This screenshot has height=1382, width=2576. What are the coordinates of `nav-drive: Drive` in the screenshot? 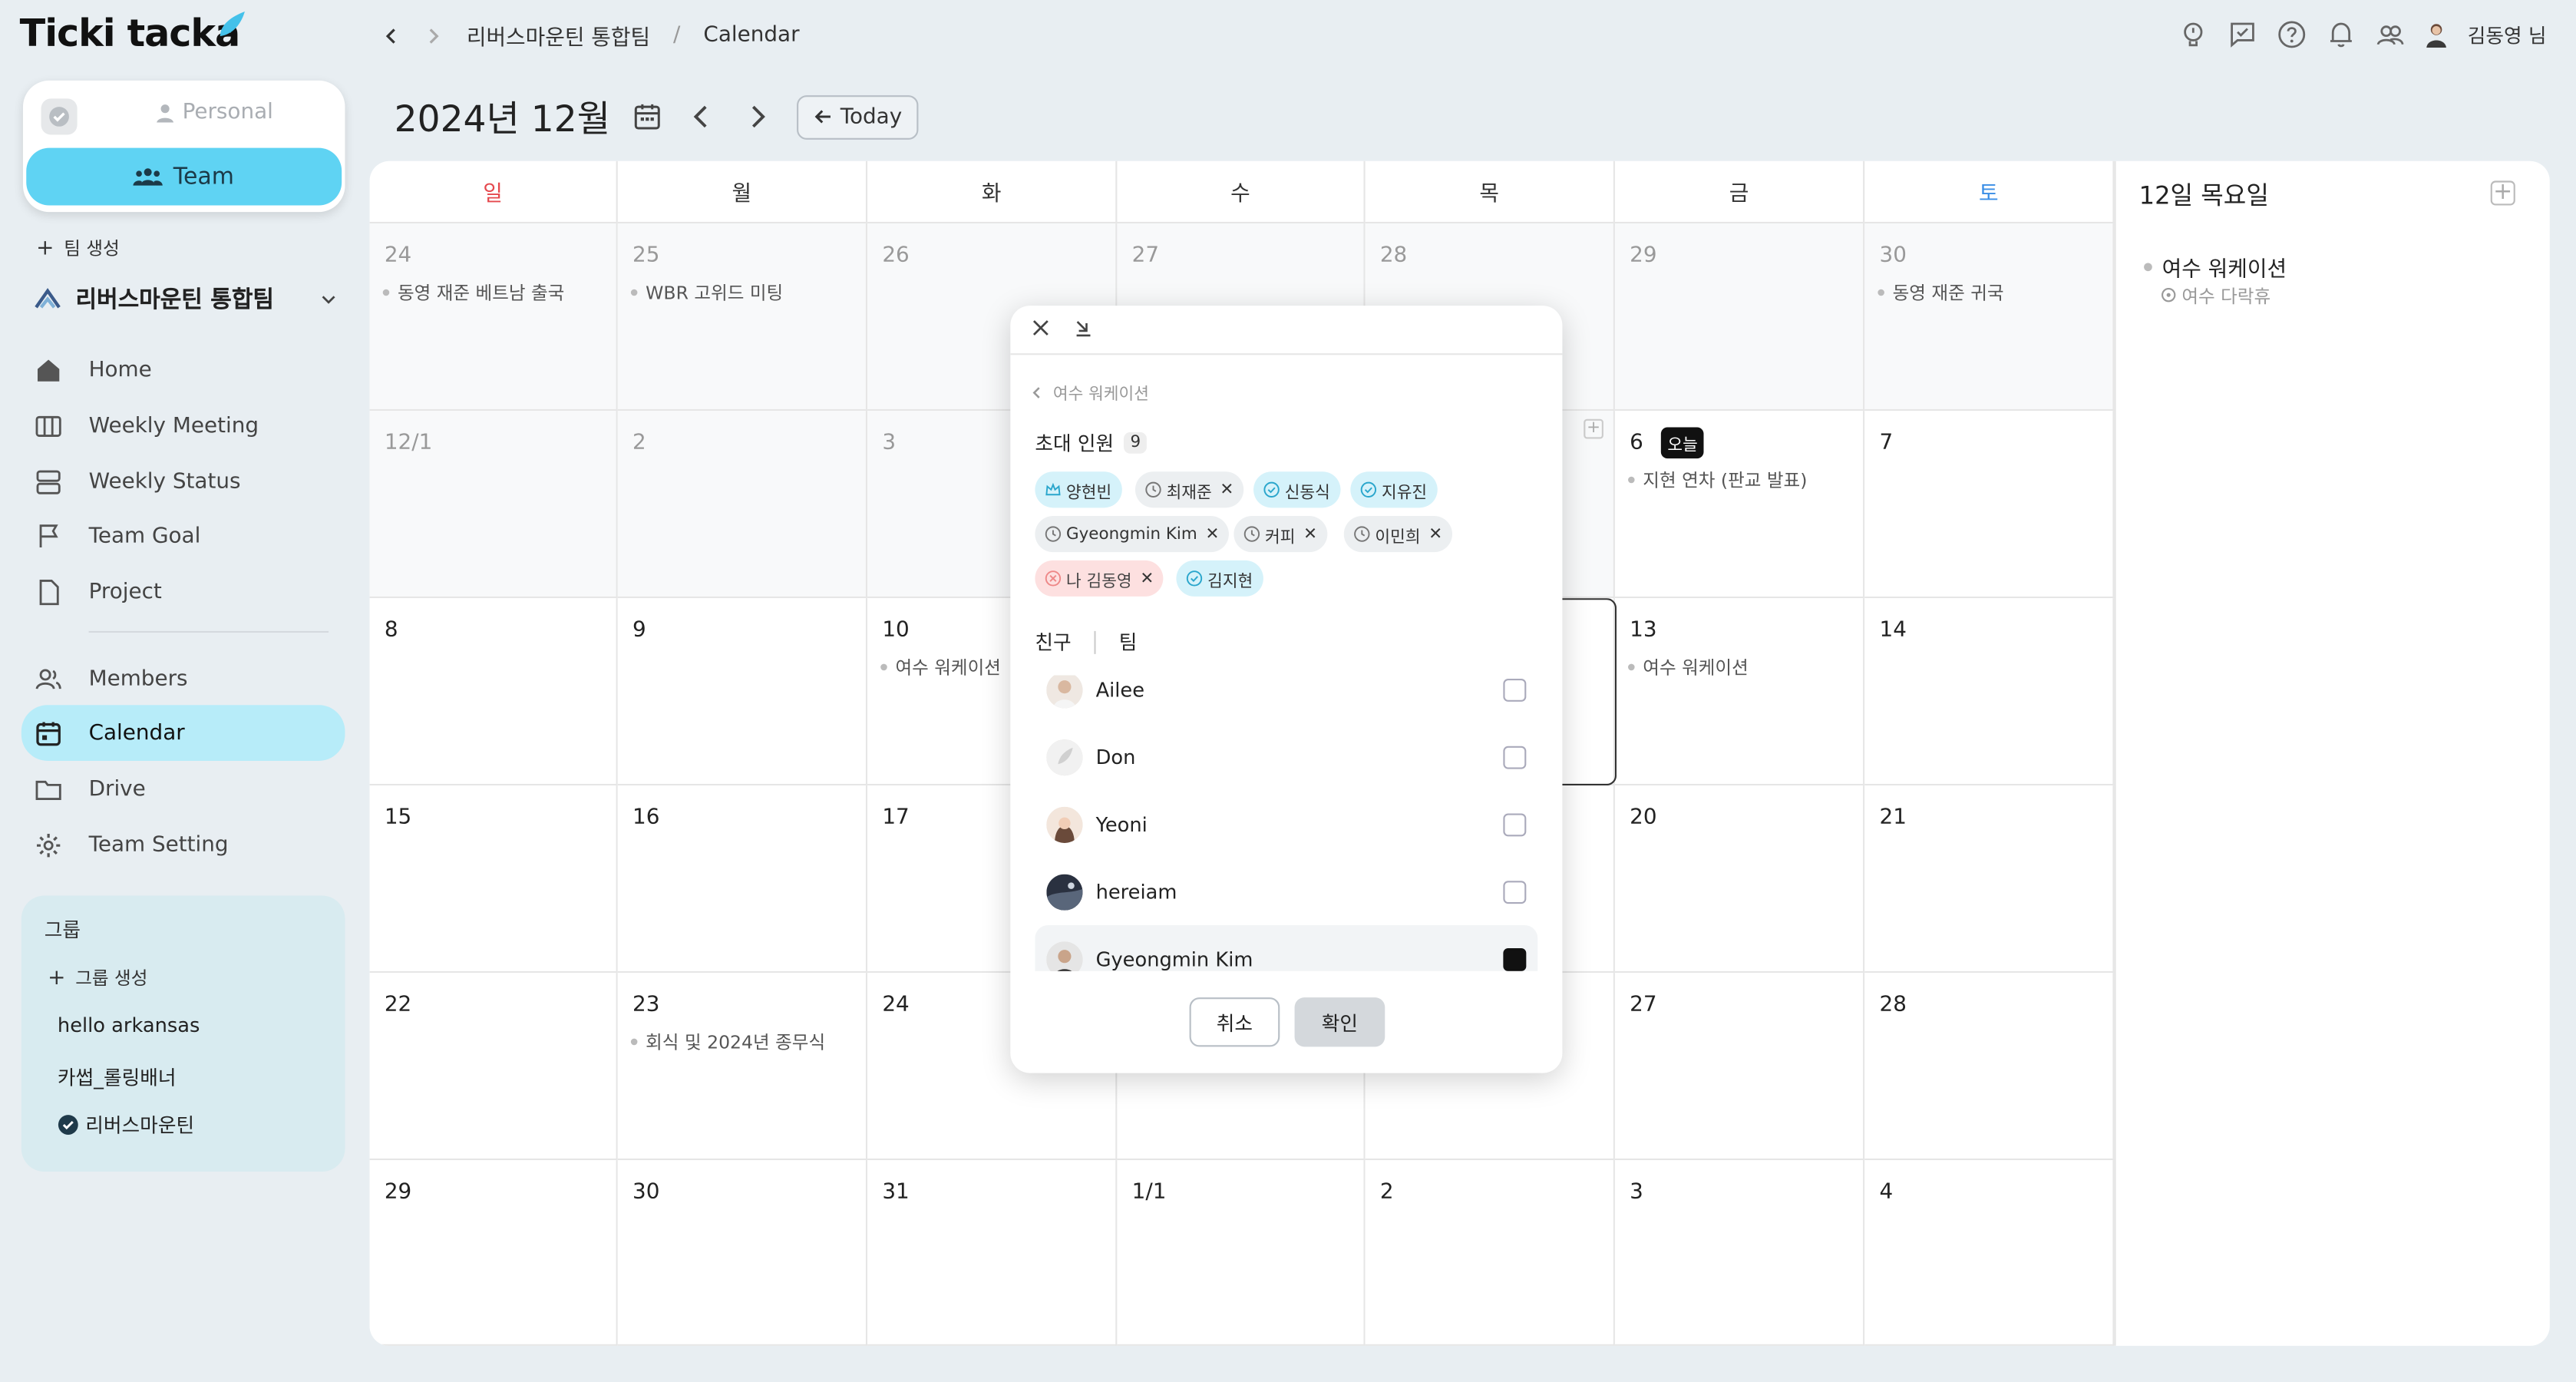 It's located at (183, 789).